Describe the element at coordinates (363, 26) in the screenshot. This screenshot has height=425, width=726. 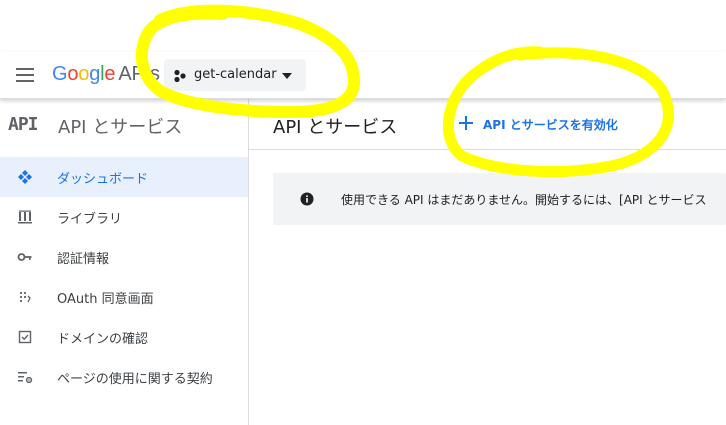
I see `top-blank-area` at that location.